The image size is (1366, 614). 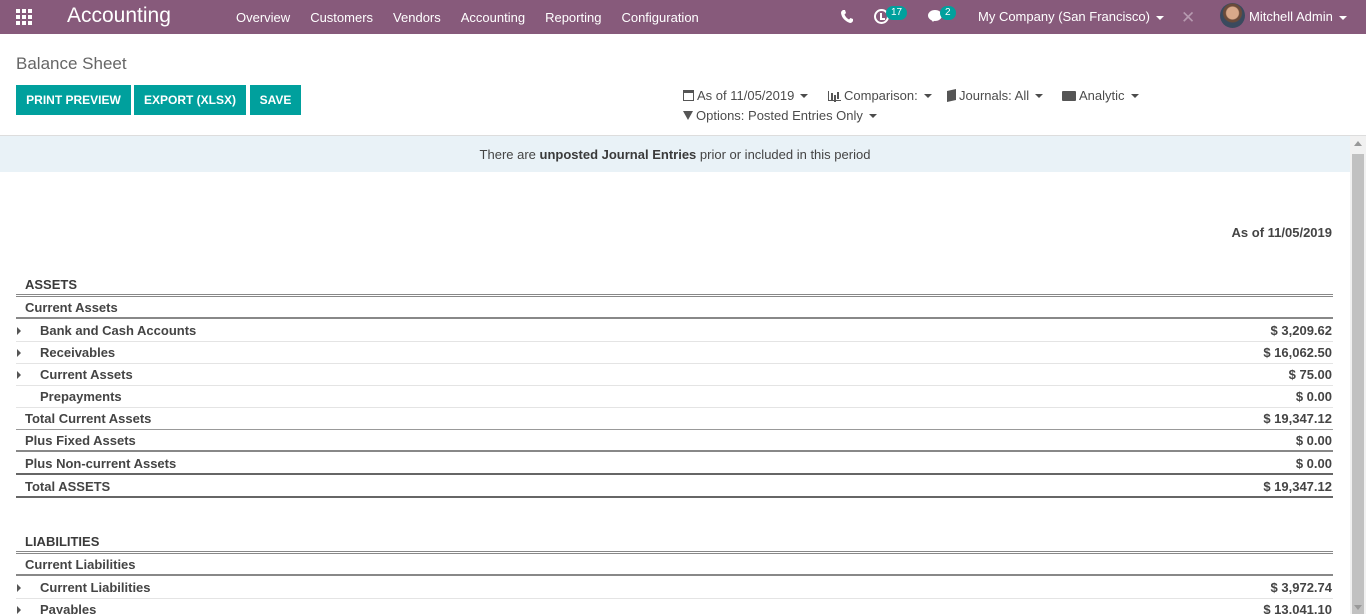 What do you see at coordinates (1358, 384) in the screenshot?
I see `scrollbar-thumb` at bounding box center [1358, 384].